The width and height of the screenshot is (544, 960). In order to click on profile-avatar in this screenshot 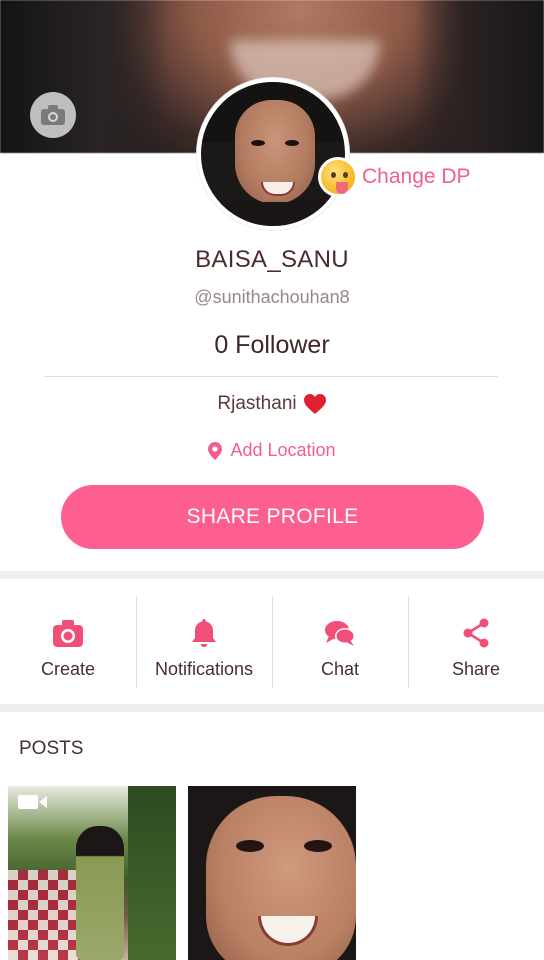, I will do `click(273, 154)`.